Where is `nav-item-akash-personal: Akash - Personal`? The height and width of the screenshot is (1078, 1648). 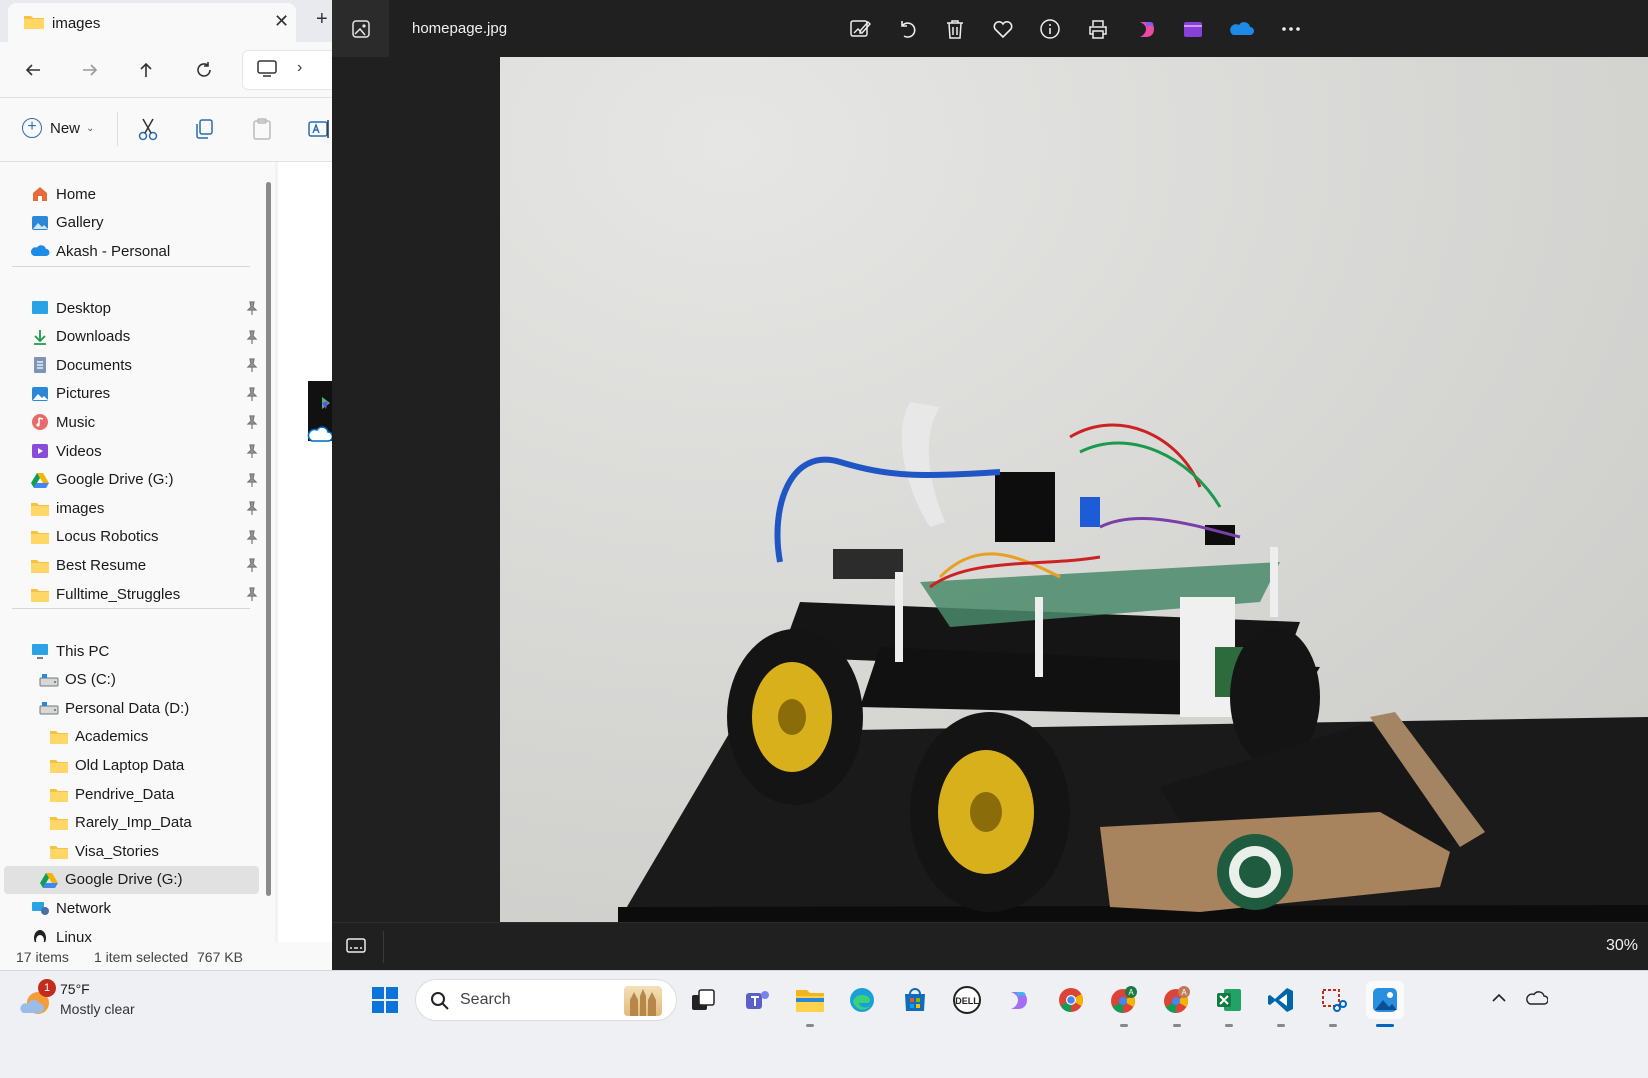 nav-item-akash-personal: Akash - Personal is located at coordinates (131, 251).